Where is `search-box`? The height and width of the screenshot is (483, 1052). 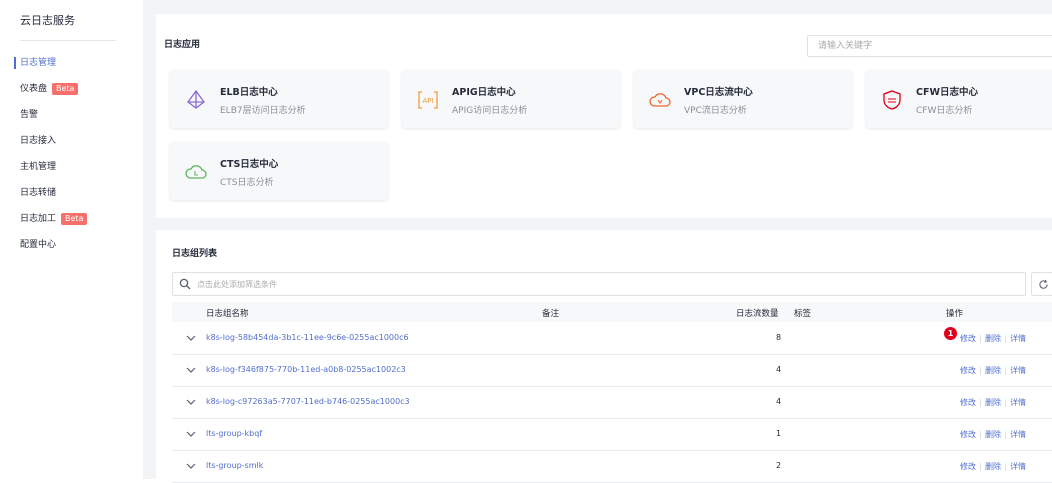
search-box is located at coordinates (929, 46).